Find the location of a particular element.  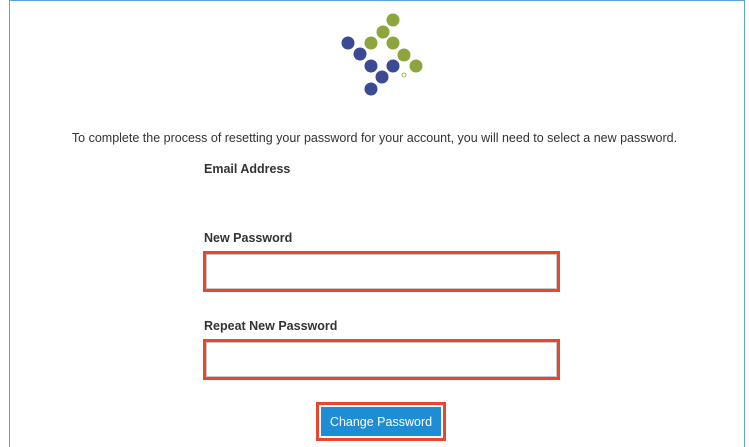

change-password-button: Change Password is located at coordinates (381, 421).